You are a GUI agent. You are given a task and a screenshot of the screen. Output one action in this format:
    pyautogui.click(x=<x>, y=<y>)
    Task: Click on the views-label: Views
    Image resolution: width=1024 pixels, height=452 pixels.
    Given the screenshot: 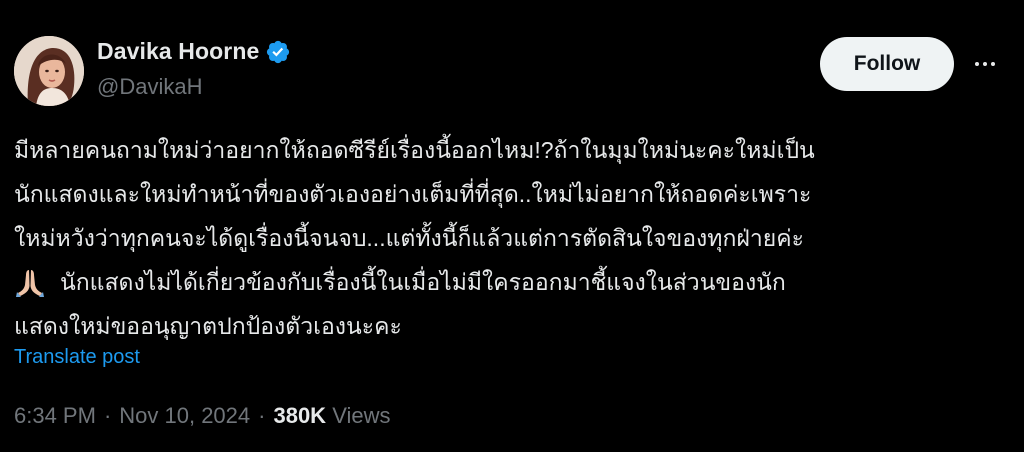 What is the action you would take?
    pyautogui.click(x=361, y=415)
    